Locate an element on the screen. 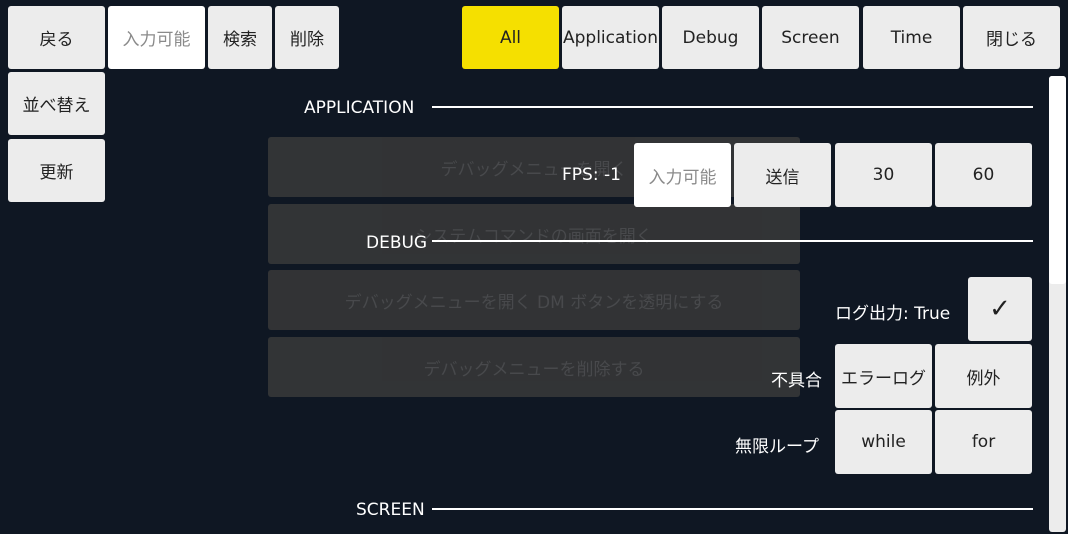 The width and height of the screenshot is (1068, 534). tab-screen: Screen is located at coordinates (810, 37).